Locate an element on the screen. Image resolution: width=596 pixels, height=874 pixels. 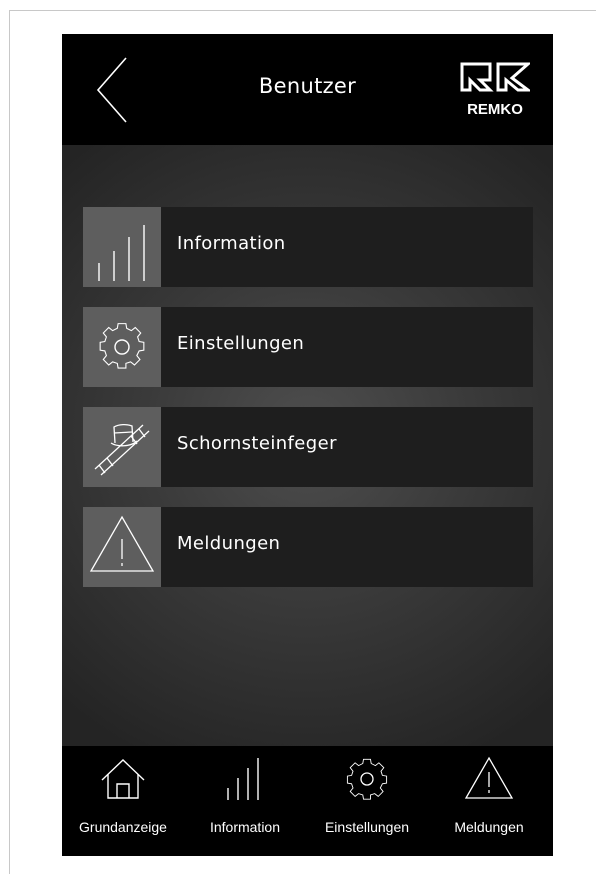
nav-item-information: Information is located at coordinates (245, 801).